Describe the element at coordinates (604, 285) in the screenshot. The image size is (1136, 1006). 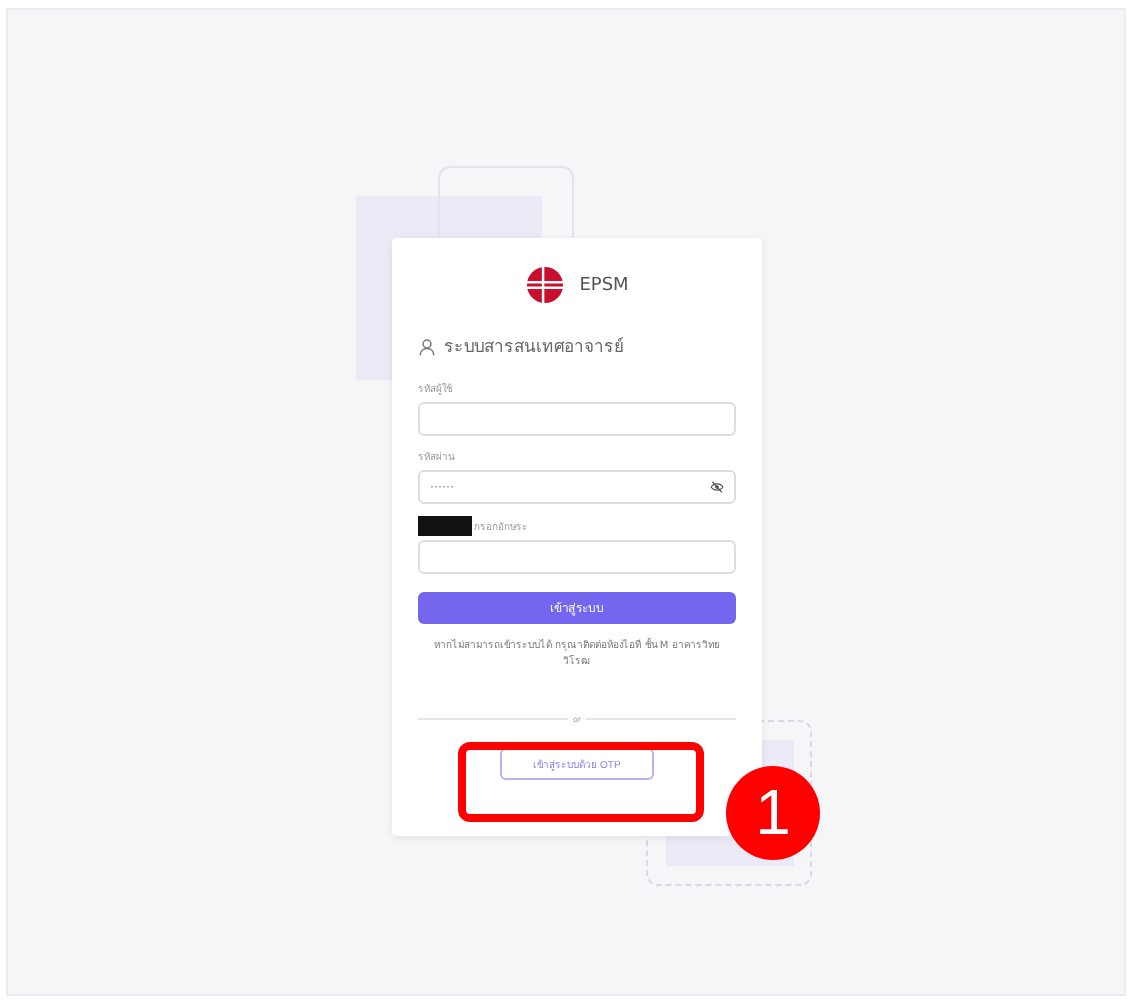
I see `brand-name: EPSM` at that location.